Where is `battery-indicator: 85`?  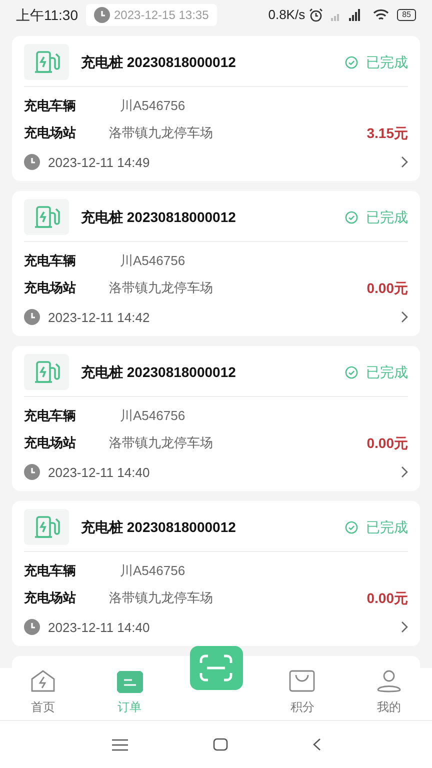 battery-indicator: 85 is located at coordinates (406, 15).